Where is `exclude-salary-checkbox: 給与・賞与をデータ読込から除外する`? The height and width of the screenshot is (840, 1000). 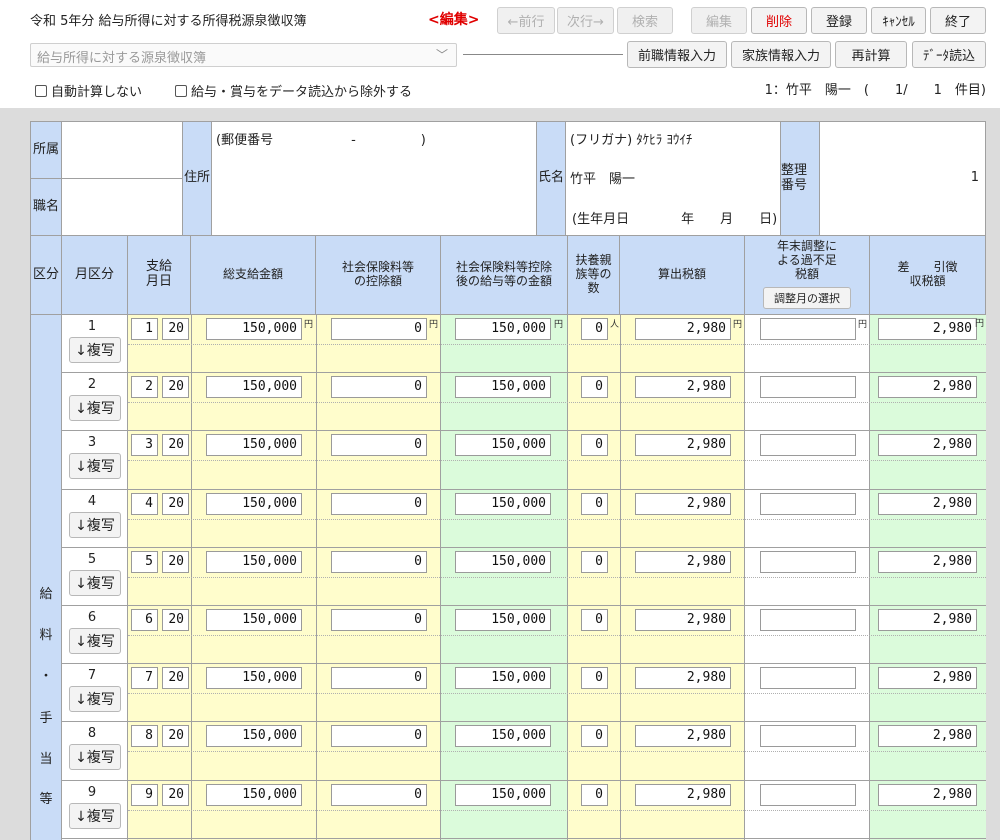 exclude-salary-checkbox: 給与・賞与をデータ読込から除外する is located at coordinates (293, 90).